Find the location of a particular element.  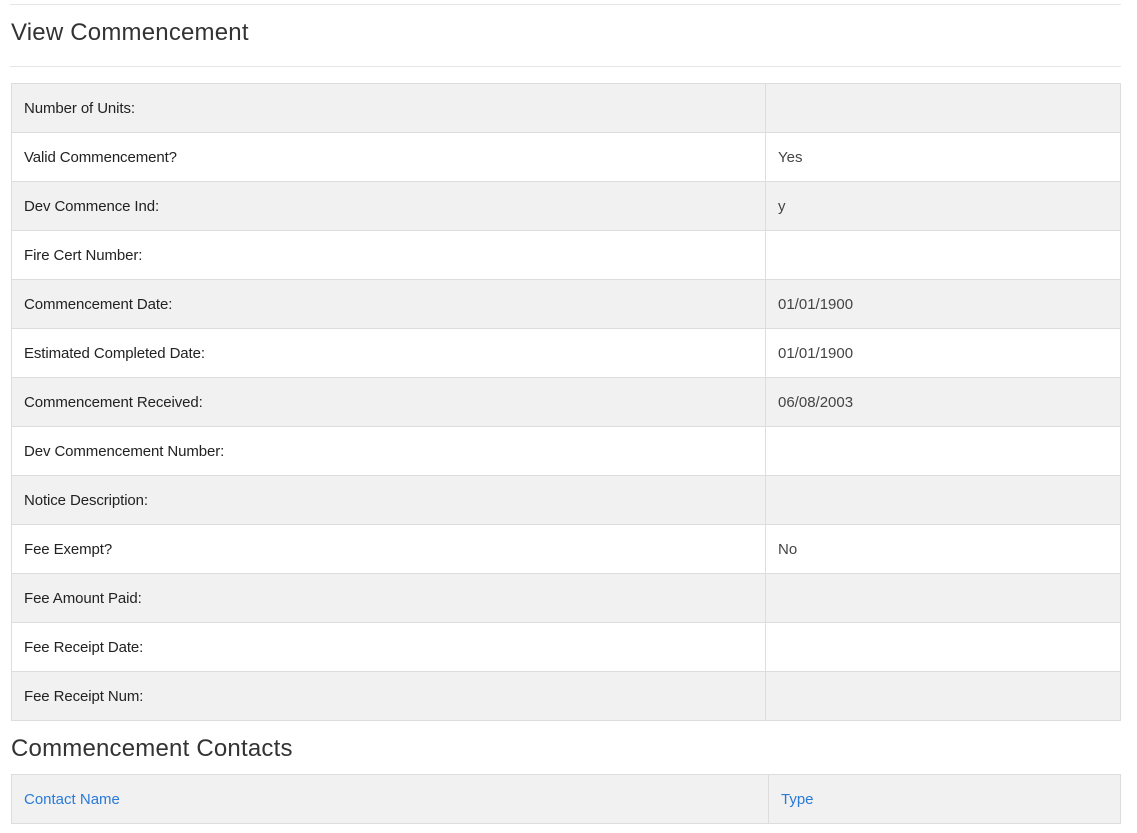

field-label: Number of Units: is located at coordinates (388, 108).